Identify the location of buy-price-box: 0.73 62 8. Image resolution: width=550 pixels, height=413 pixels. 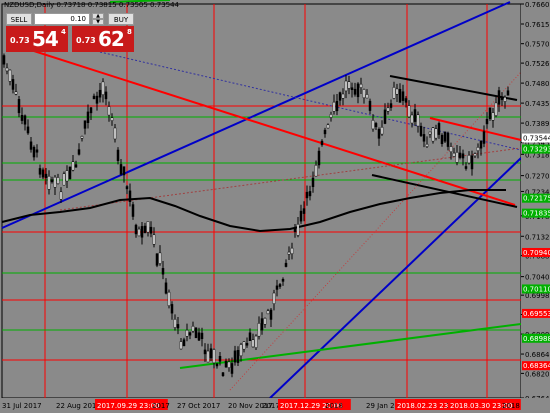
(103, 39).